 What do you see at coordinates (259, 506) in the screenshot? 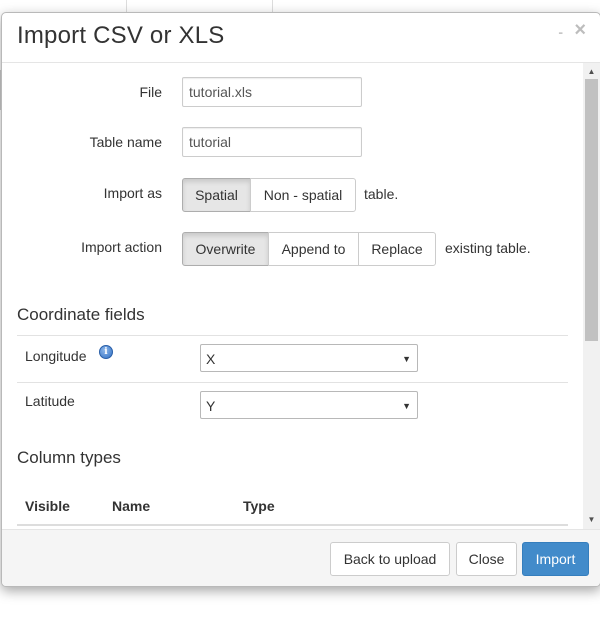
I see `column-header-type: Type` at bounding box center [259, 506].